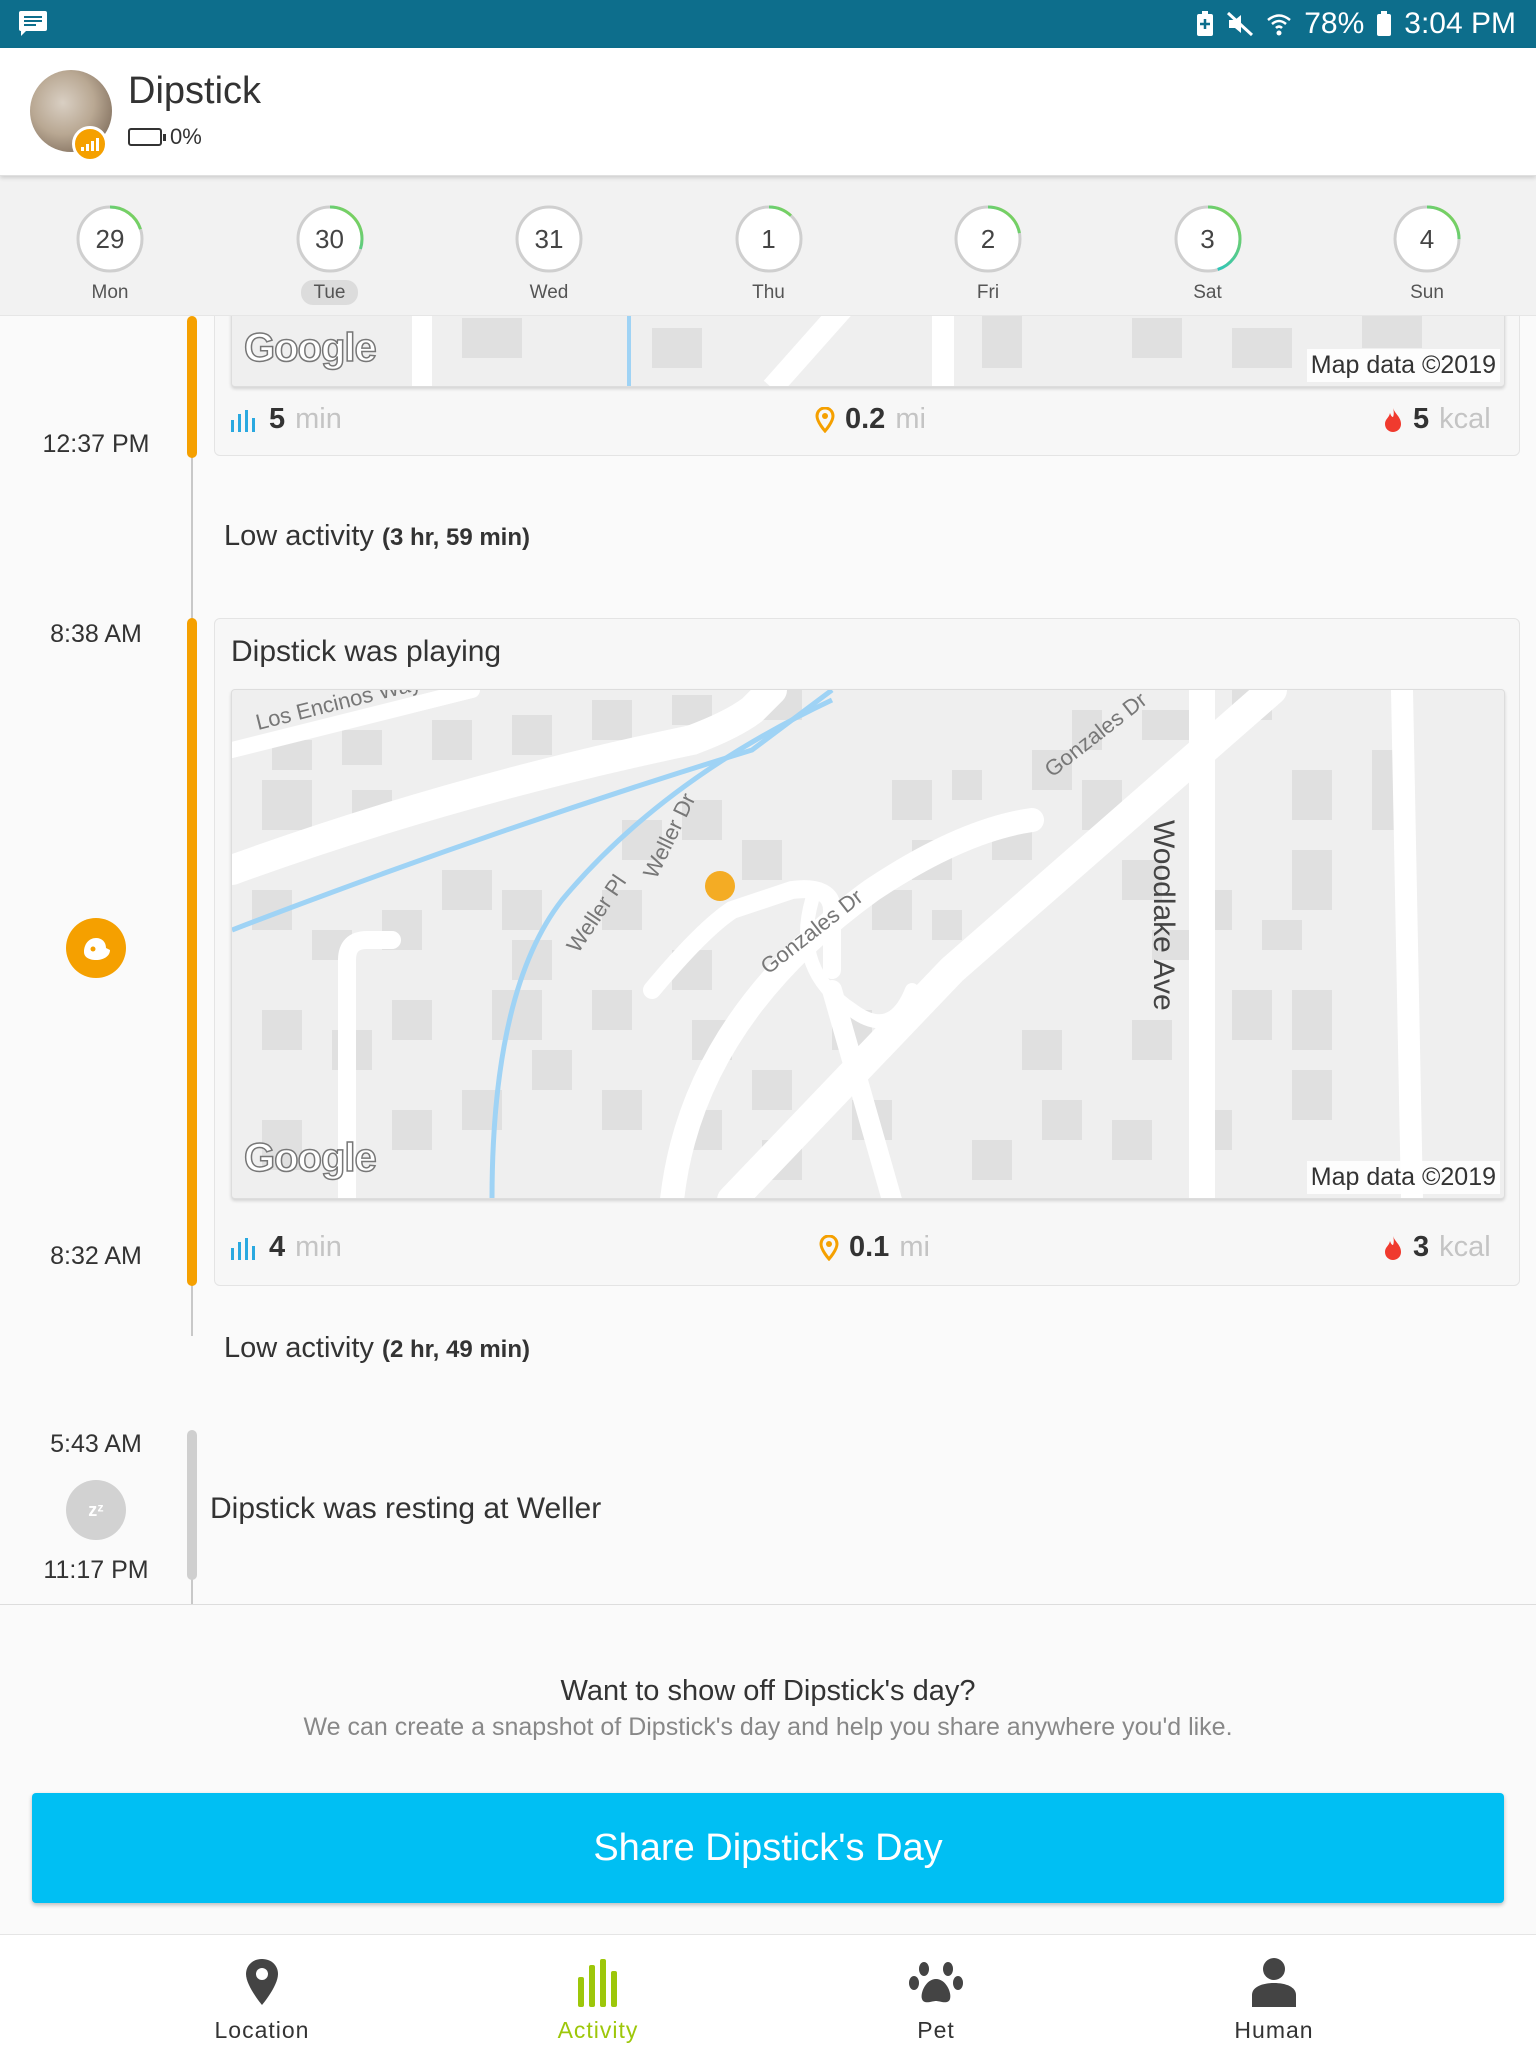 Image resolution: width=1536 pixels, height=2048 pixels. I want to click on low-activity-row: Low activity (2 hr, 49 min), so click(377, 1348).